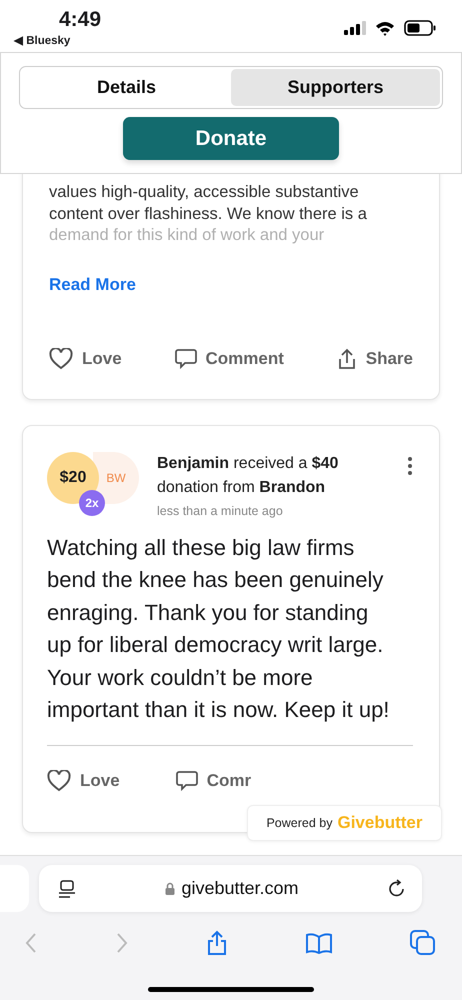 The image size is (462, 1000). I want to click on update-text: demand for this kind of work and your, so click(187, 235).